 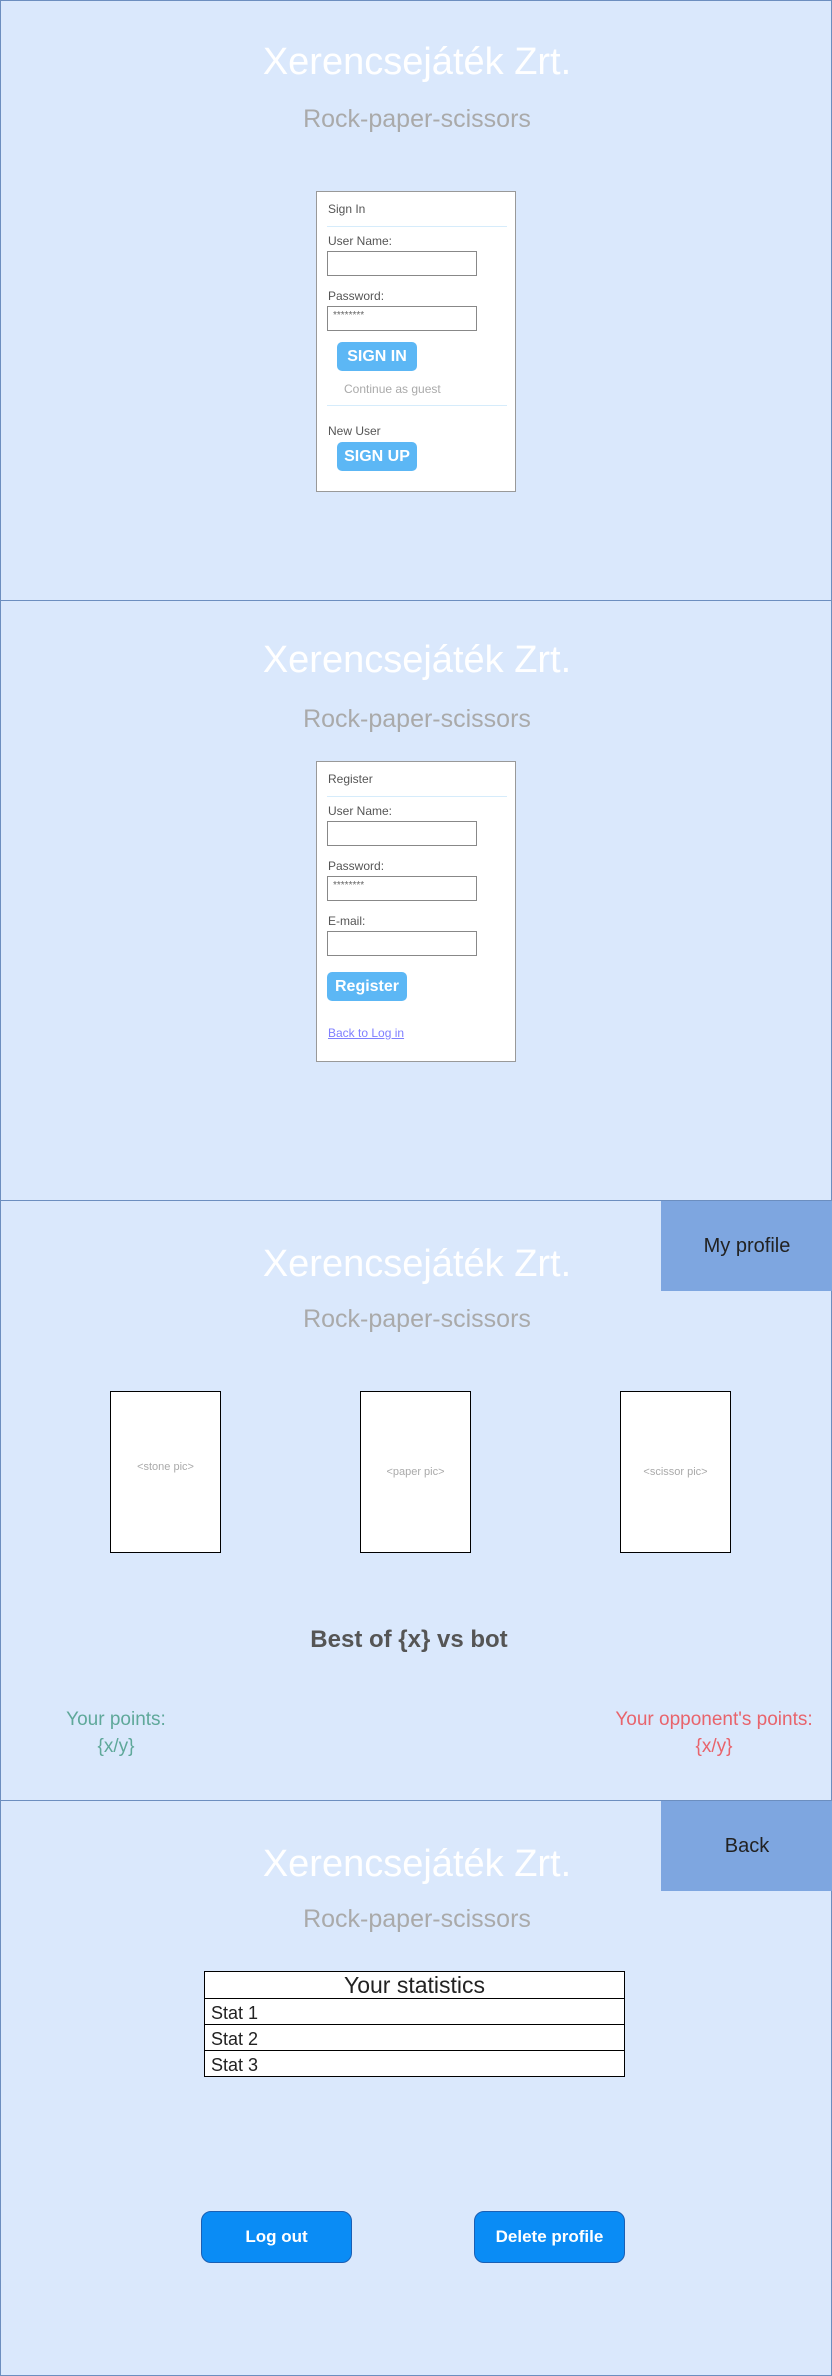 What do you see at coordinates (414, 1985) in the screenshot?
I see `statistics-title: Your statistics` at bounding box center [414, 1985].